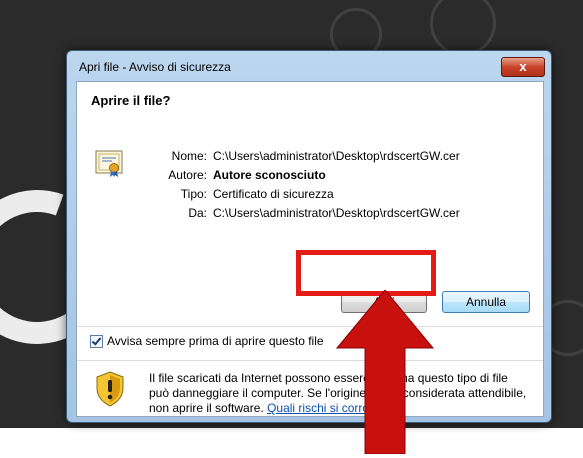  I want to click on field-label: Da:, so click(197, 213).